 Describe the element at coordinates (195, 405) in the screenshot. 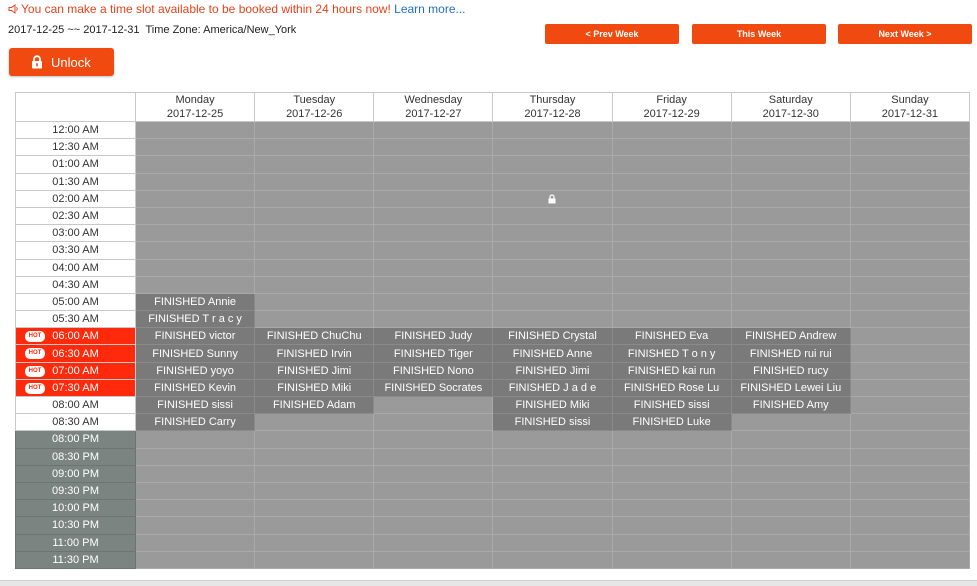

I see `booking-slot: FINISHED sissi` at that location.